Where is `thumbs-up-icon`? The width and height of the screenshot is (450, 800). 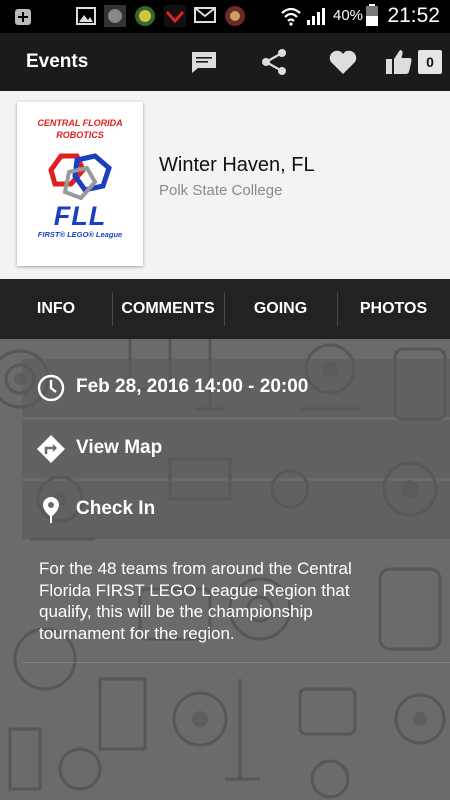
thumbs-up-icon is located at coordinates (399, 62).